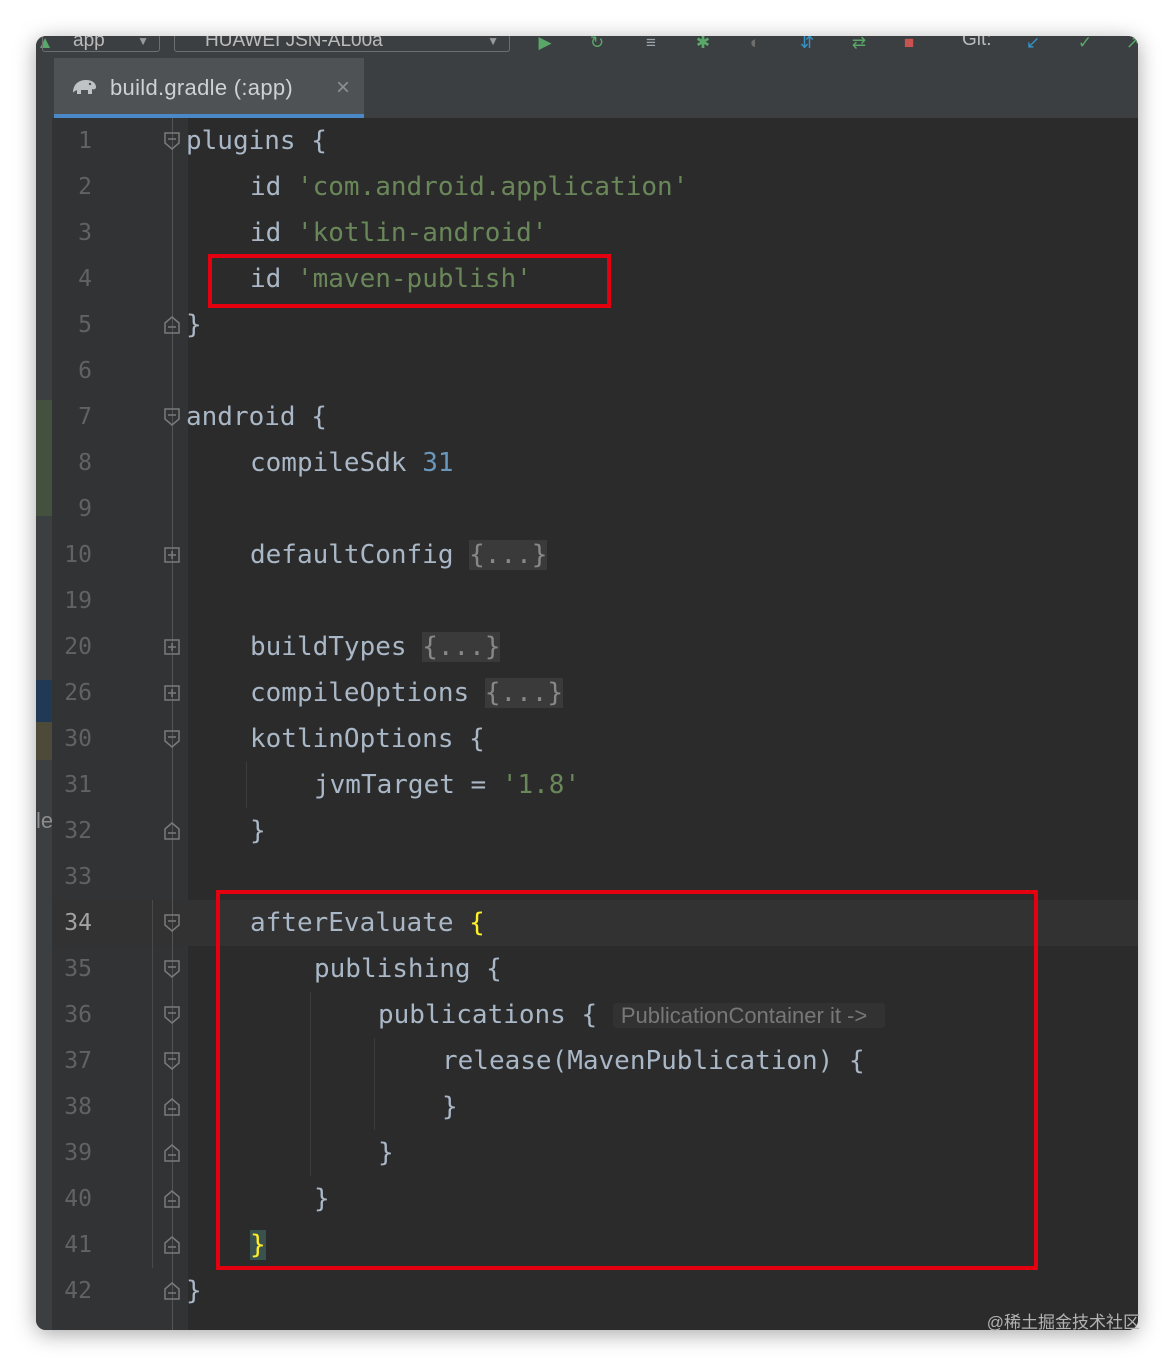 The height and width of the screenshot is (1366, 1174). I want to click on line-number: 36, so click(78, 1015).